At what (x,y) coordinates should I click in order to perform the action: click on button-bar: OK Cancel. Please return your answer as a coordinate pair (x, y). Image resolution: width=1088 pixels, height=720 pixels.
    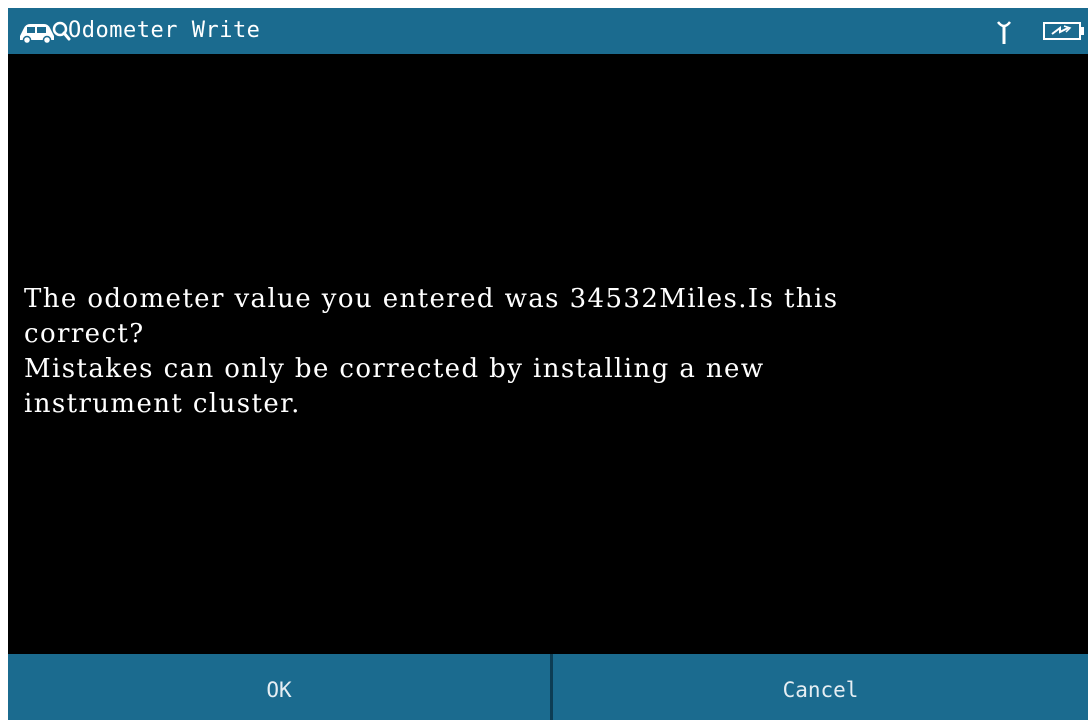
    Looking at the image, I should click on (548, 687).